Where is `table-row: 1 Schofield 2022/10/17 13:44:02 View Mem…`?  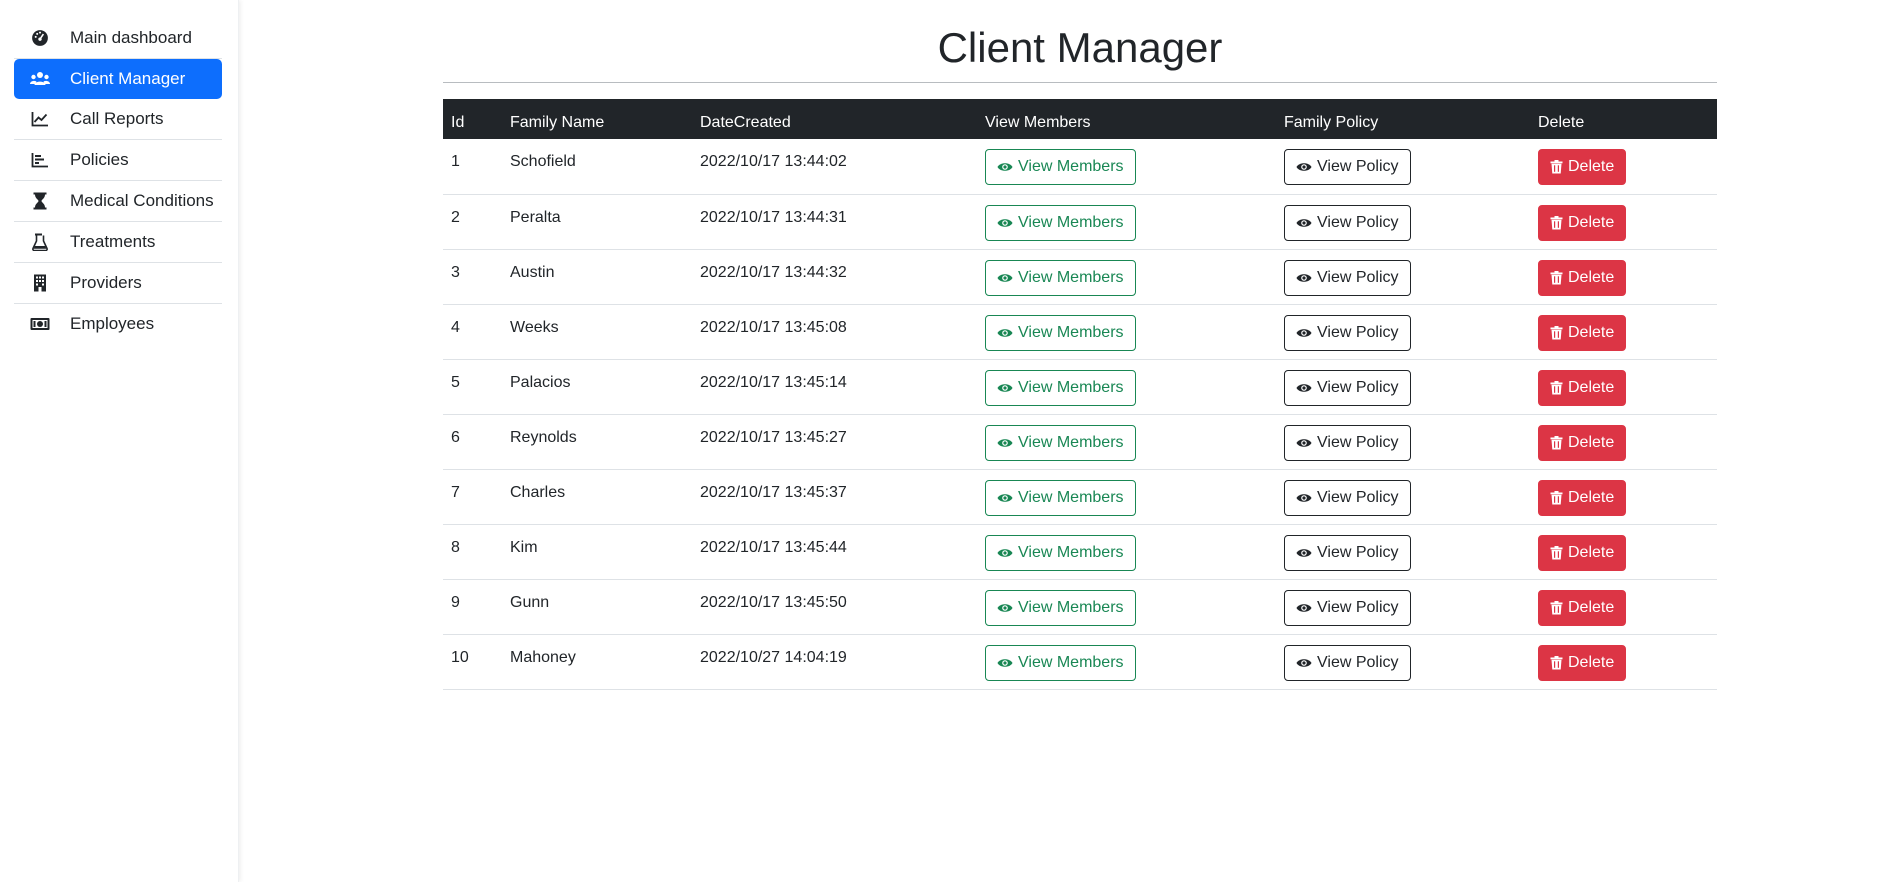
table-row: 1 Schofield 2022/10/17 13:44:02 View Mem… is located at coordinates (1080, 166).